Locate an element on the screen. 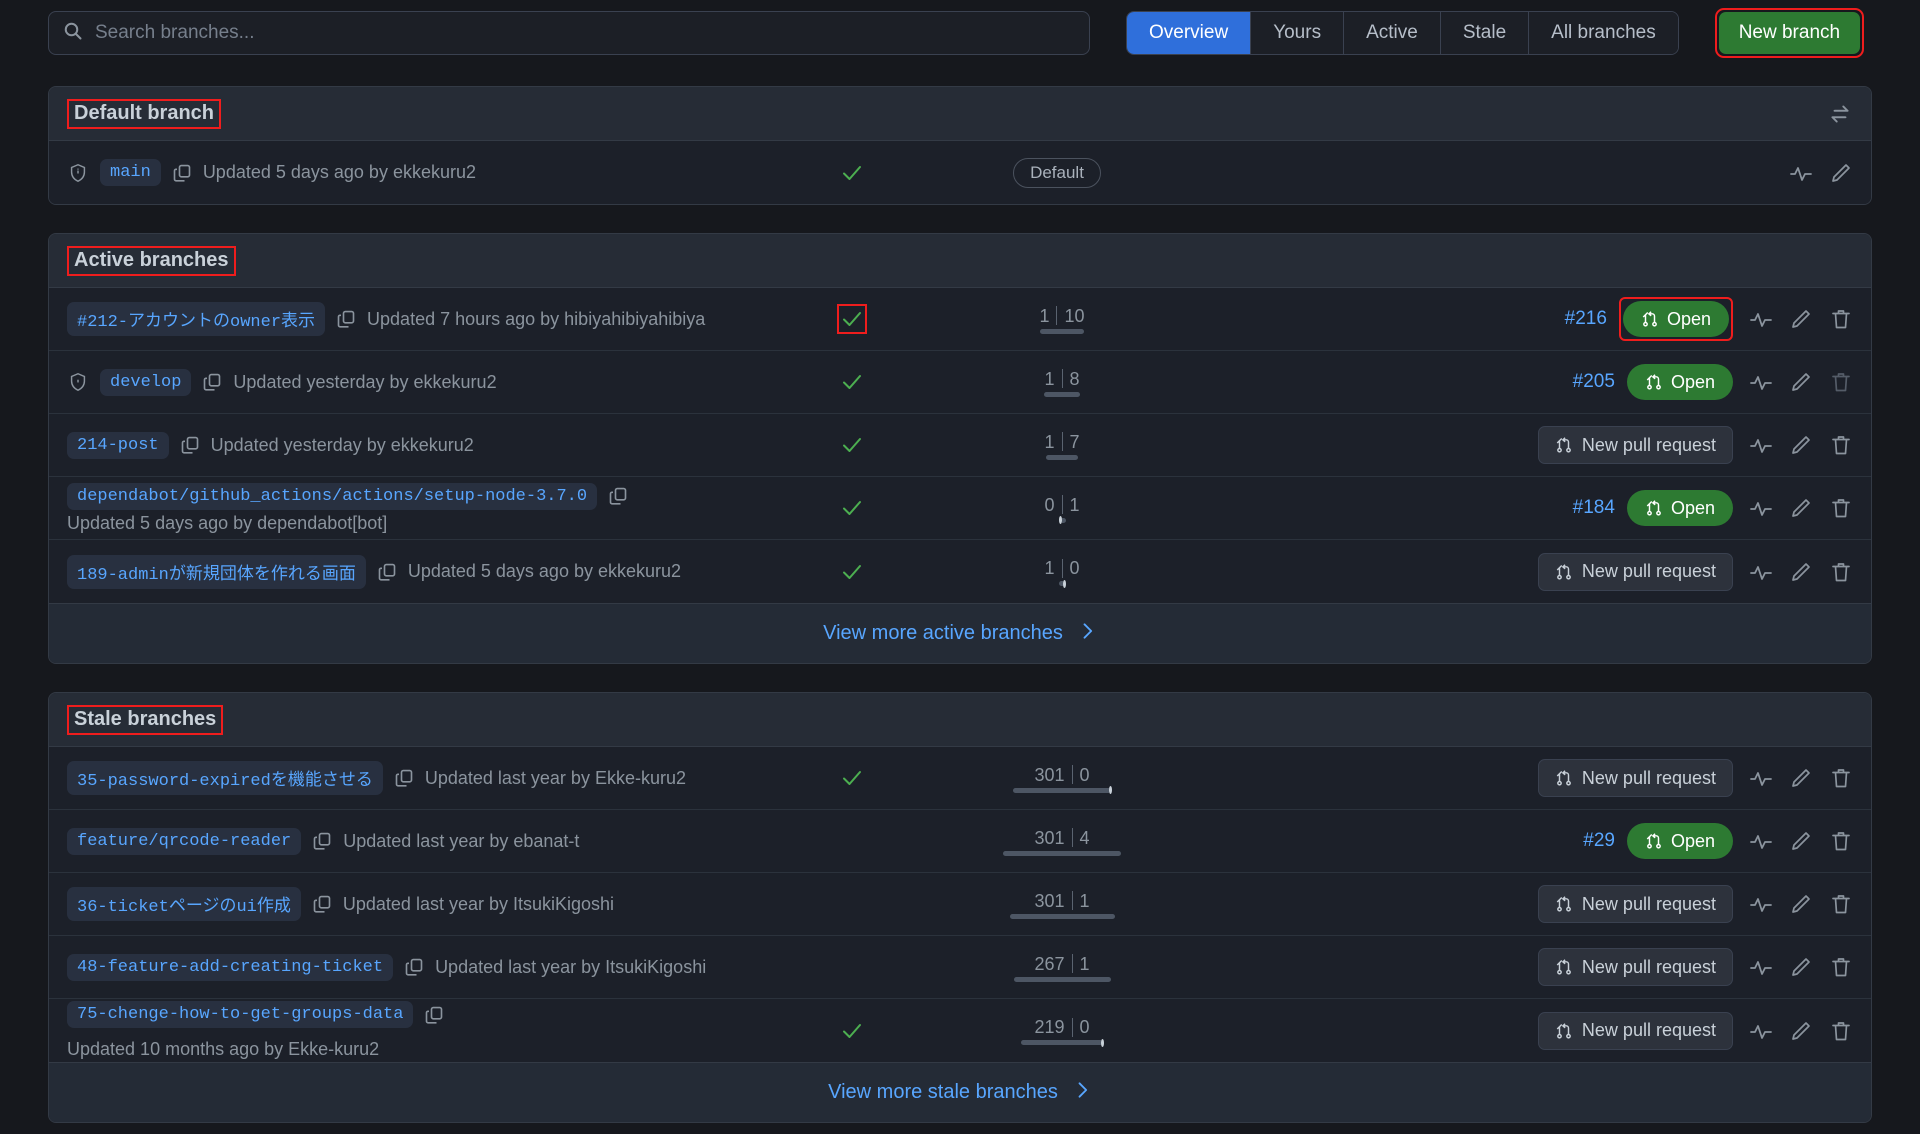  branch-name-link: 36-ticketページのui作成 is located at coordinates (184, 904).